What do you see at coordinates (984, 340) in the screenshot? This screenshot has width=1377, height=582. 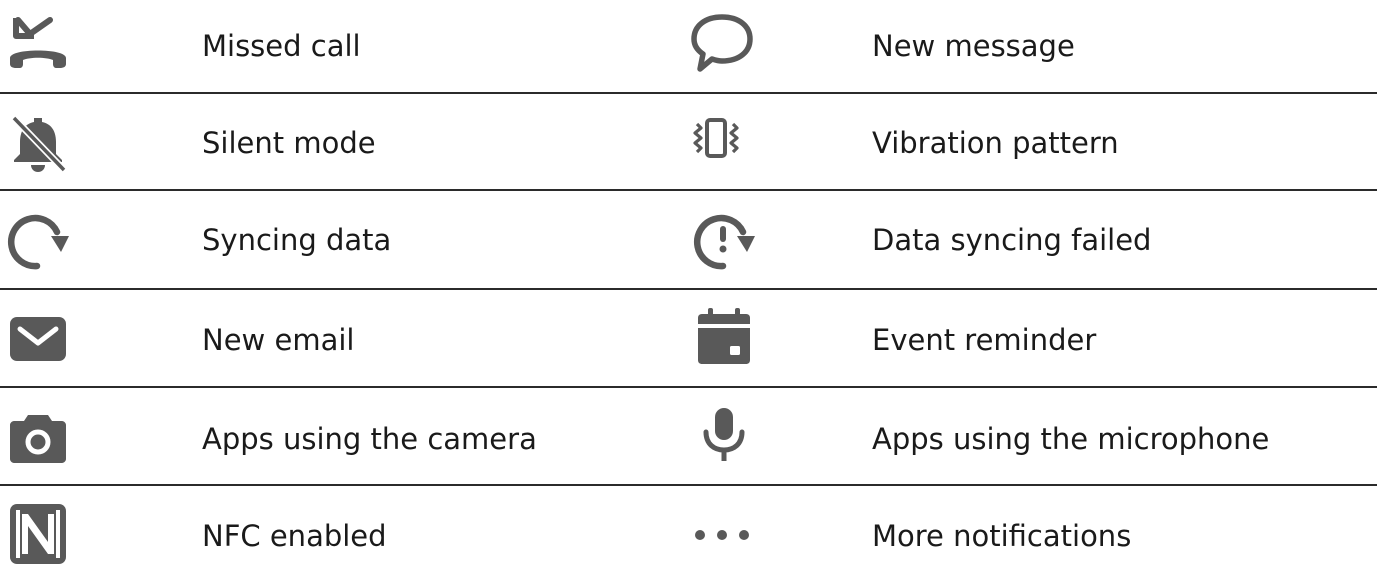 I see `event-reminder-label: Event reminder` at bounding box center [984, 340].